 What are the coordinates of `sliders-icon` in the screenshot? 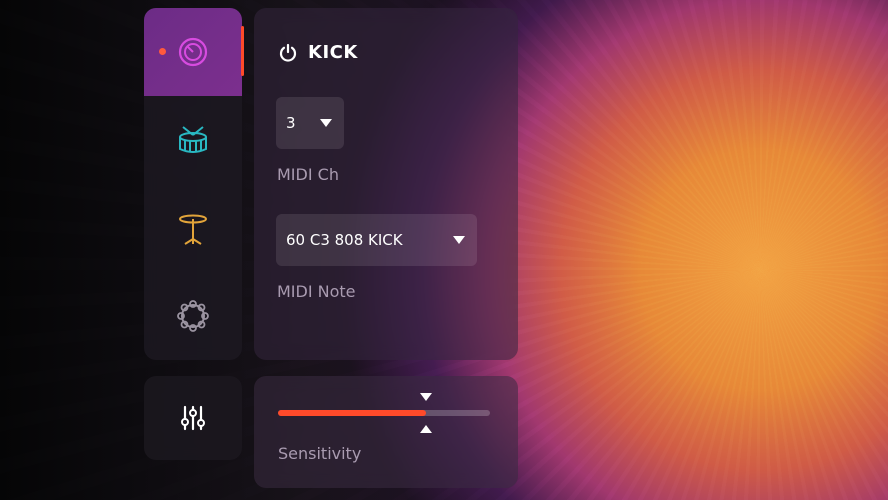 It's located at (193, 418).